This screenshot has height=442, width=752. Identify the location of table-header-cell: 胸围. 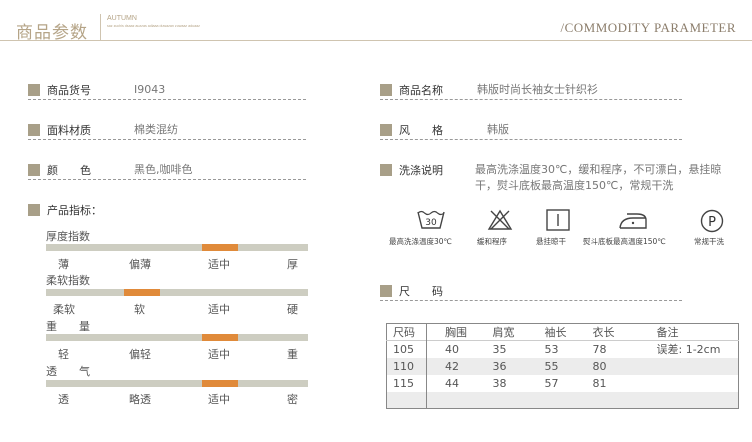
(456, 332).